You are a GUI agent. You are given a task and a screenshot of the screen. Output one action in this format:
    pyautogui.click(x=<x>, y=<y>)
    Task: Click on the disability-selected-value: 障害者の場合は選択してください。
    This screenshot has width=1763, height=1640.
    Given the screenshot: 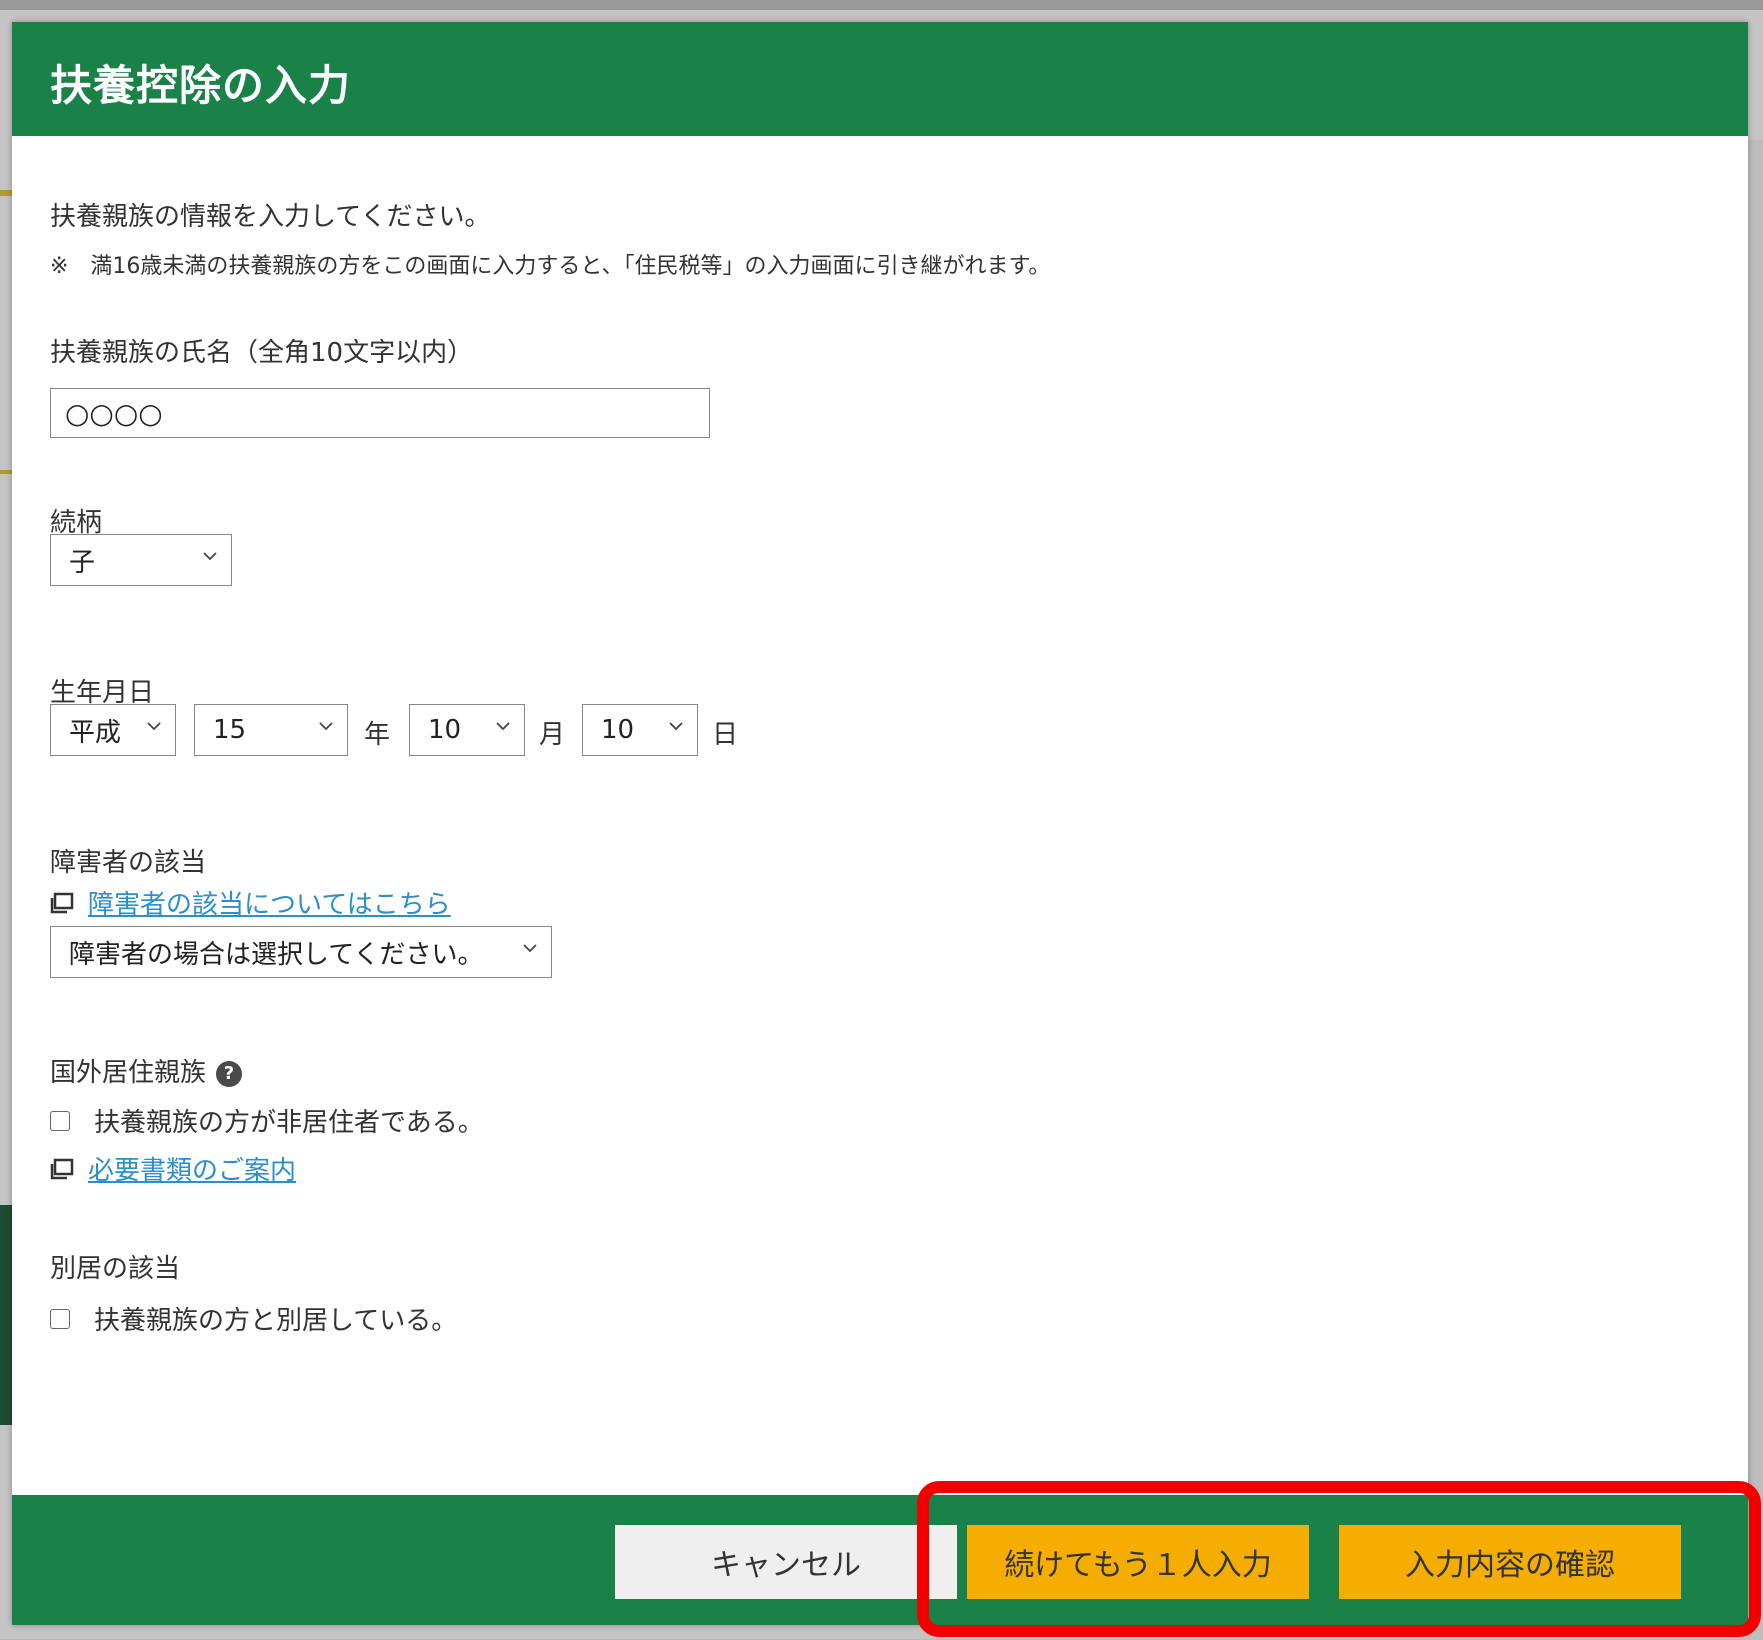 What is the action you would take?
    pyautogui.click(x=276, y=954)
    